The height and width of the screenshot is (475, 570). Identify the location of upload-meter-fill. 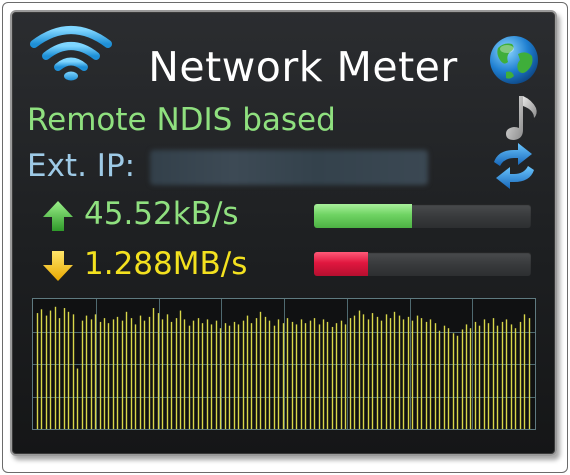
(363, 216).